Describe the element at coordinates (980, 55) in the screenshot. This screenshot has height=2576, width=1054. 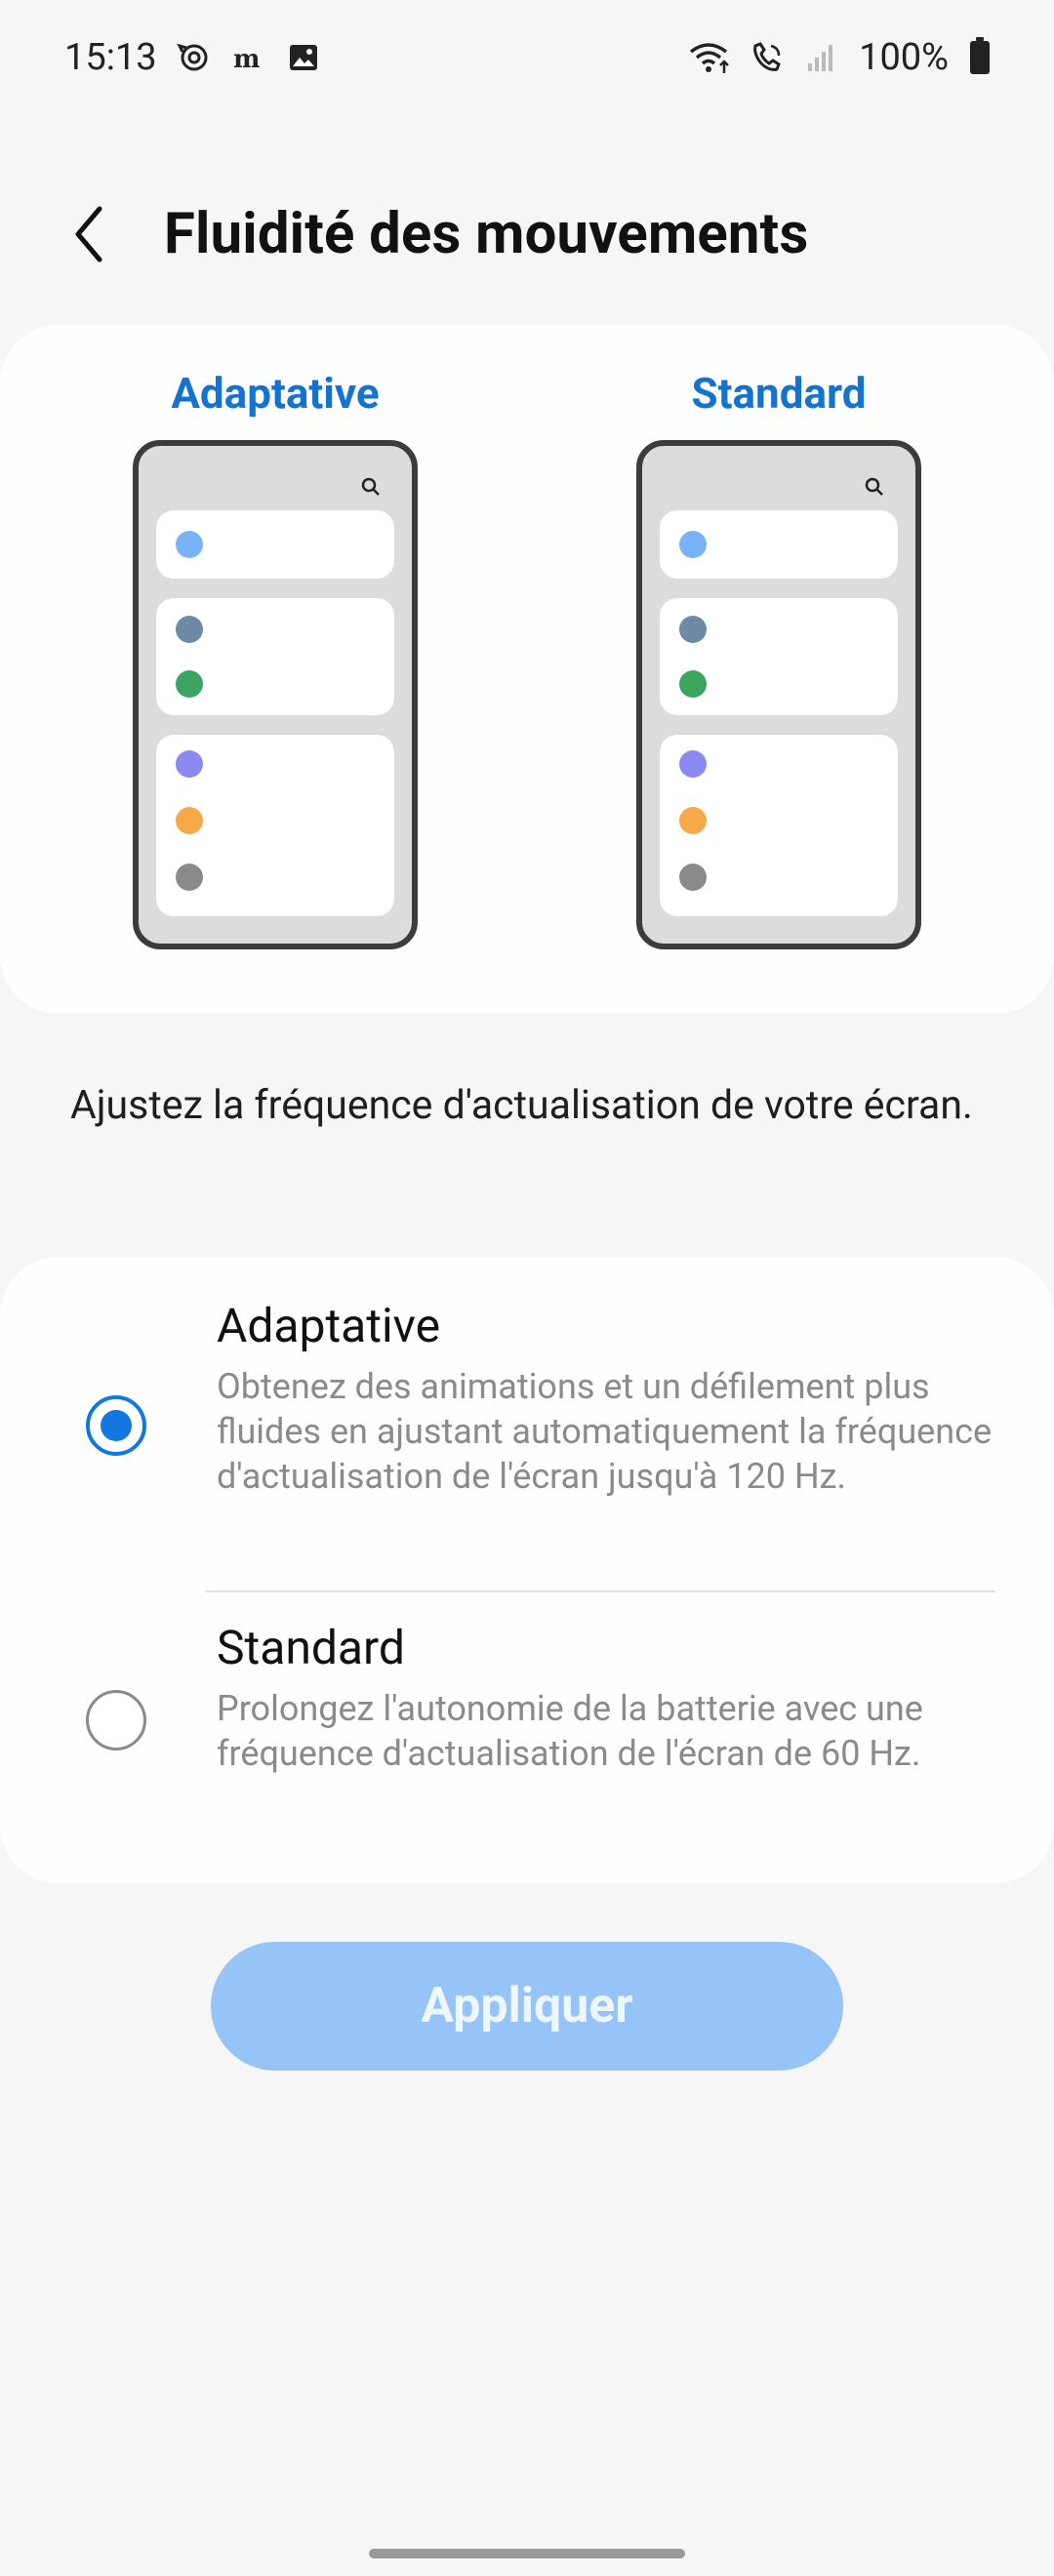
I see `battery-icon` at that location.